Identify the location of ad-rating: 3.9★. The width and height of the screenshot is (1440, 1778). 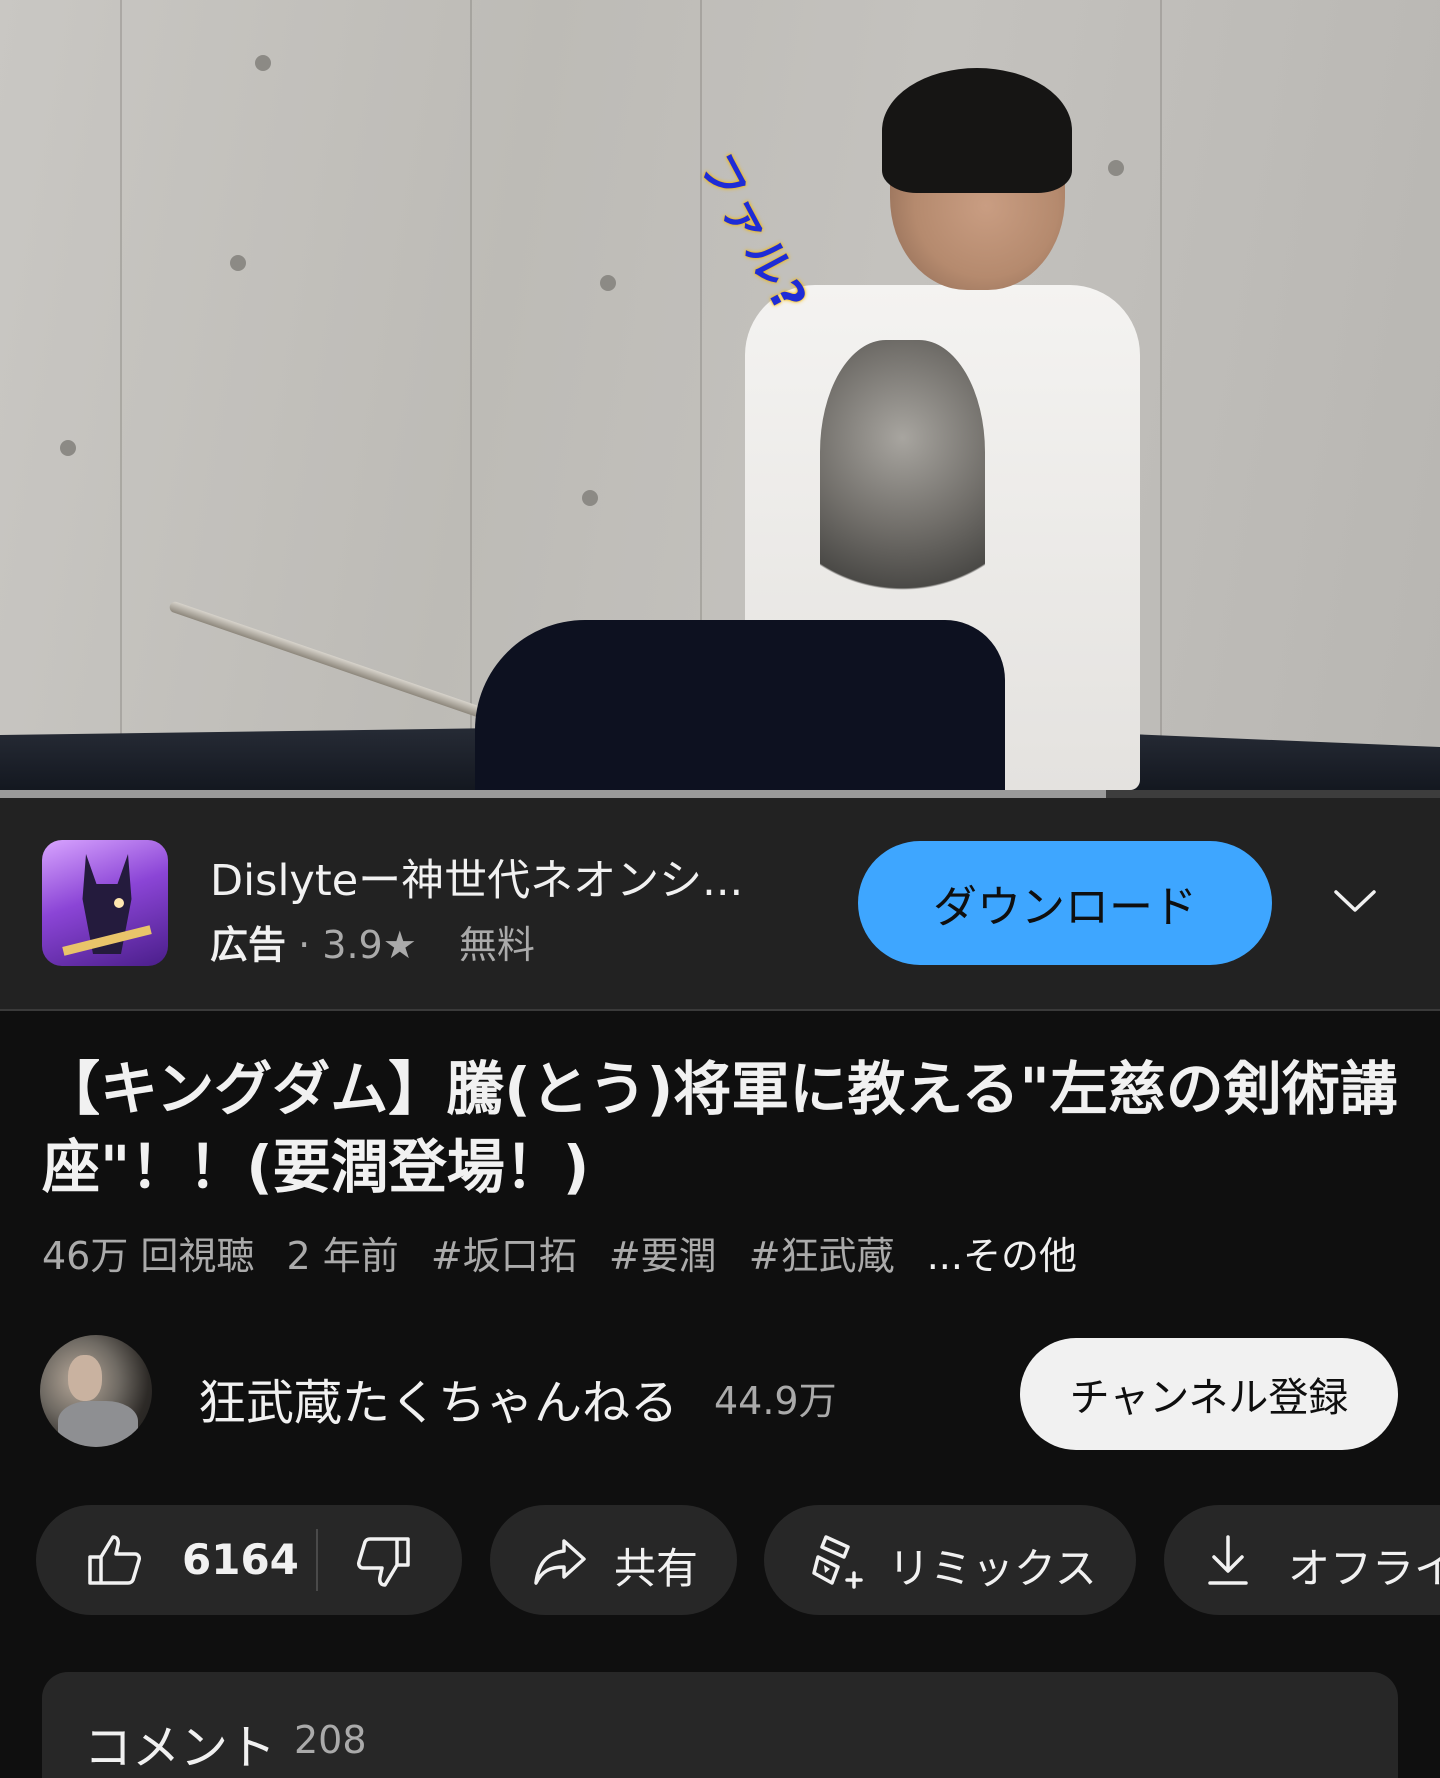
(369, 945).